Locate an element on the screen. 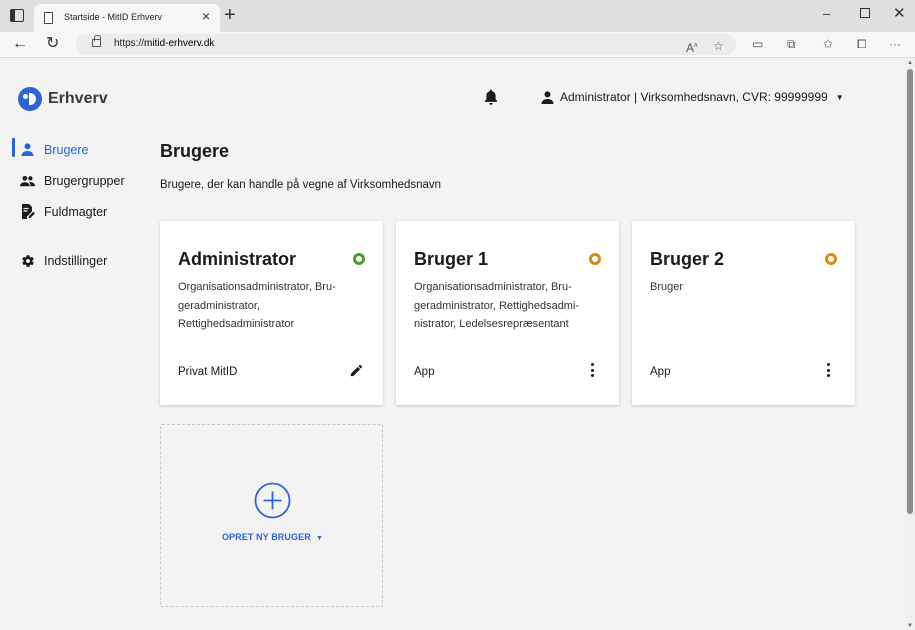  back-icon: ← is located at coordinates (20, 44).